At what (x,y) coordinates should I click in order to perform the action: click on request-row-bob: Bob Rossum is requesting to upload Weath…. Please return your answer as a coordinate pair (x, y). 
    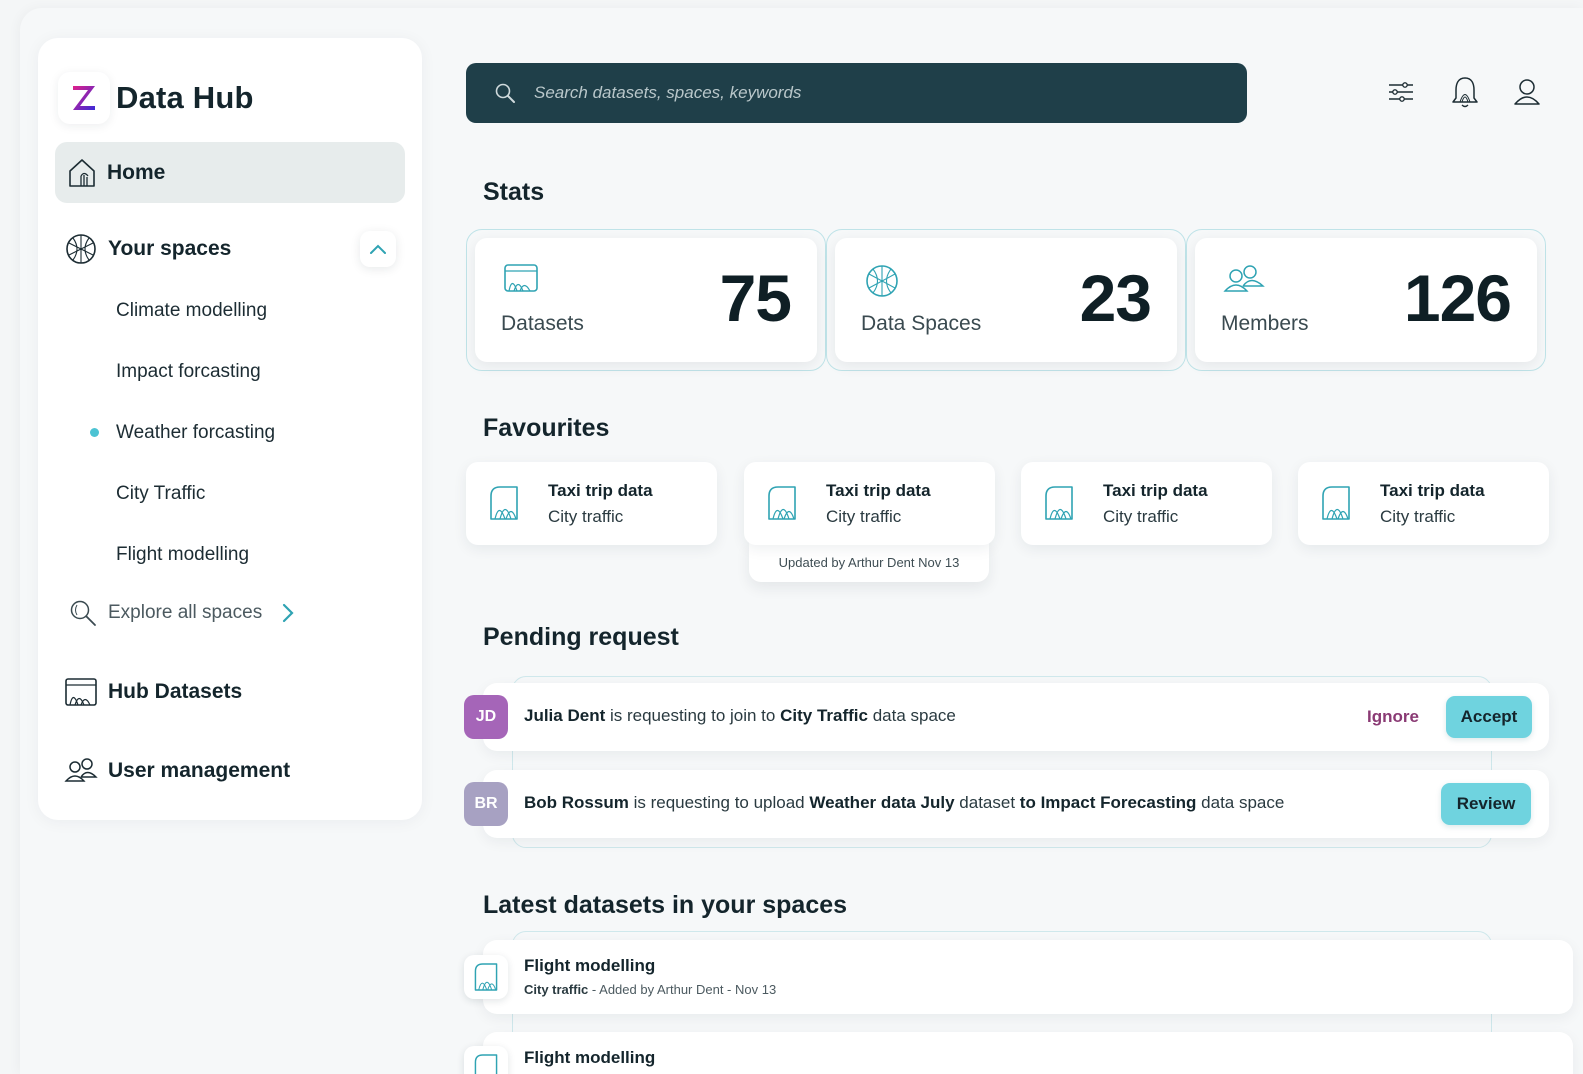
    Looking at the image, I should click on (1016, 804).